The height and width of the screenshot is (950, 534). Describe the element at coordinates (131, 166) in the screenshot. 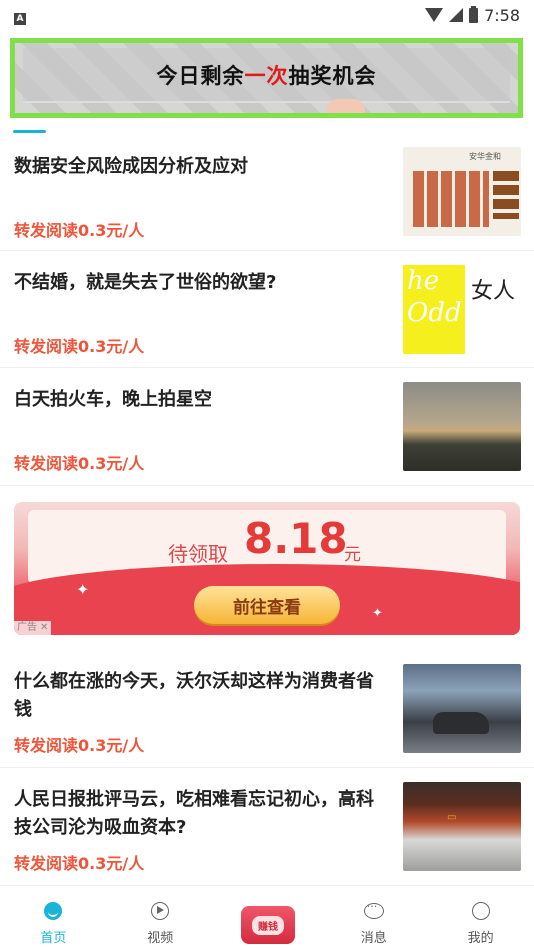

I see `article-title: 数据安全风险成因分析及应对` at that location.